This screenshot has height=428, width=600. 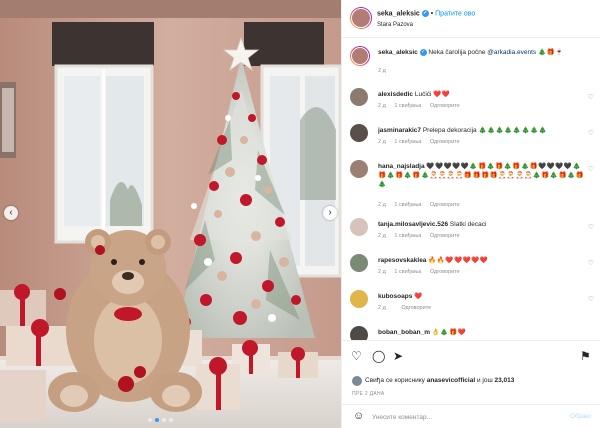 I want to click on post-location: Stara Pazova, so click(x=395, y=25).